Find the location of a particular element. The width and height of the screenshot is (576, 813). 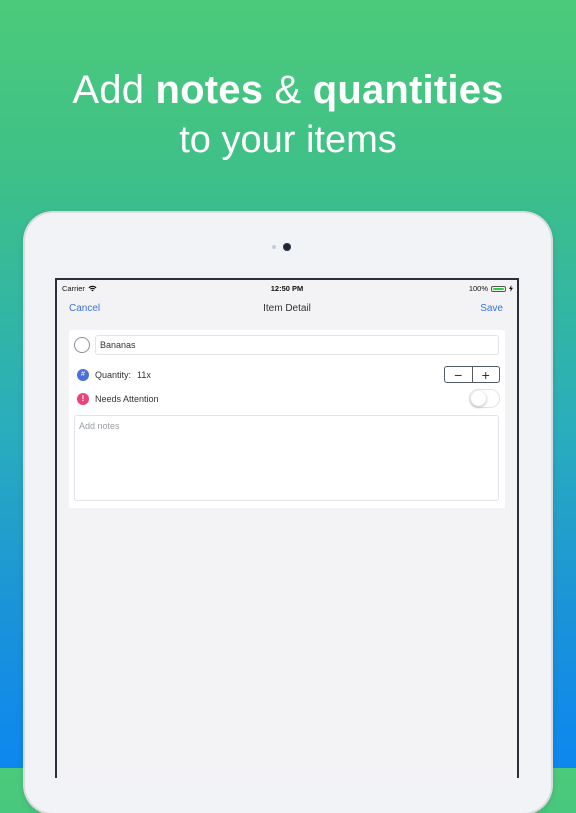

quantity-value: 11x is located at coordinates (144, 375).